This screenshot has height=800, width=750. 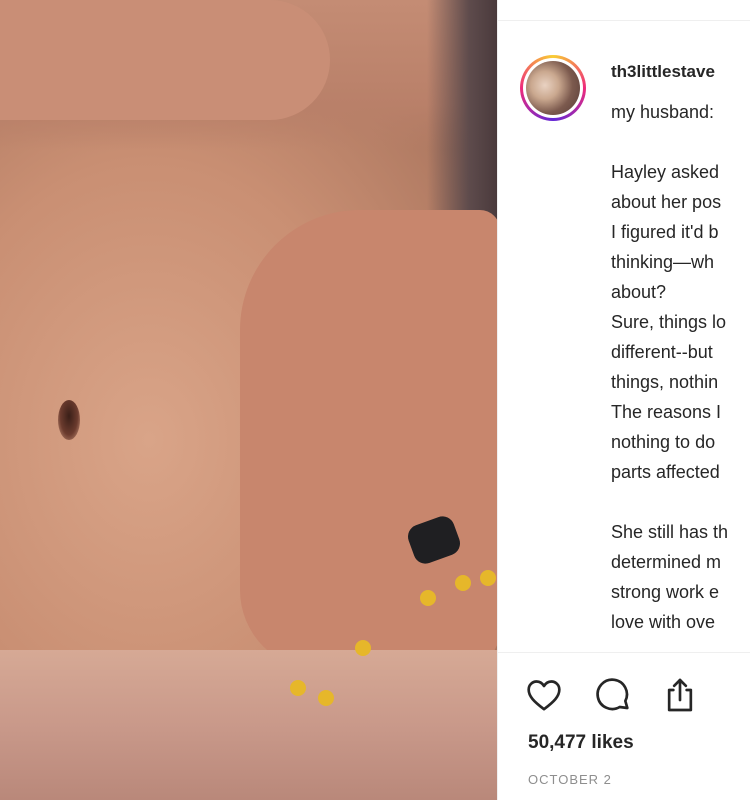 I want to click on username: th3littlestave, so click(x=663, y=72).